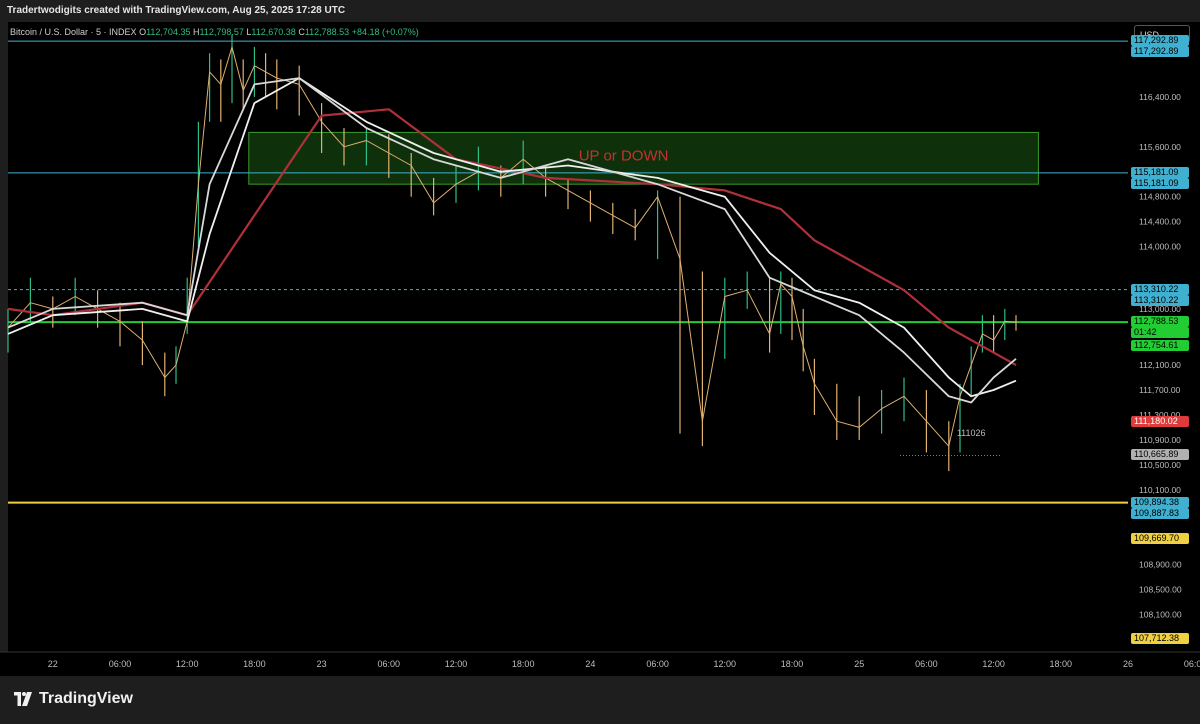  Describe the element at coordinates (1160, 147) in the screenshot. I see `y-tick-label: 115,600.00` at that location.